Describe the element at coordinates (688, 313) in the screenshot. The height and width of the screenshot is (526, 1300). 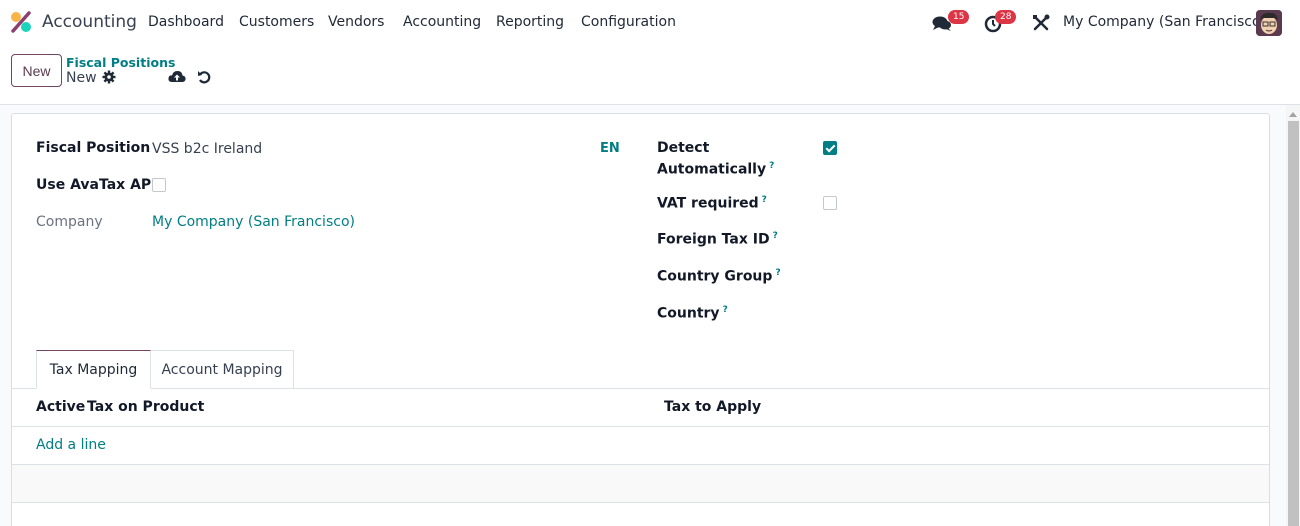
I see `country-text: Country` at that location.